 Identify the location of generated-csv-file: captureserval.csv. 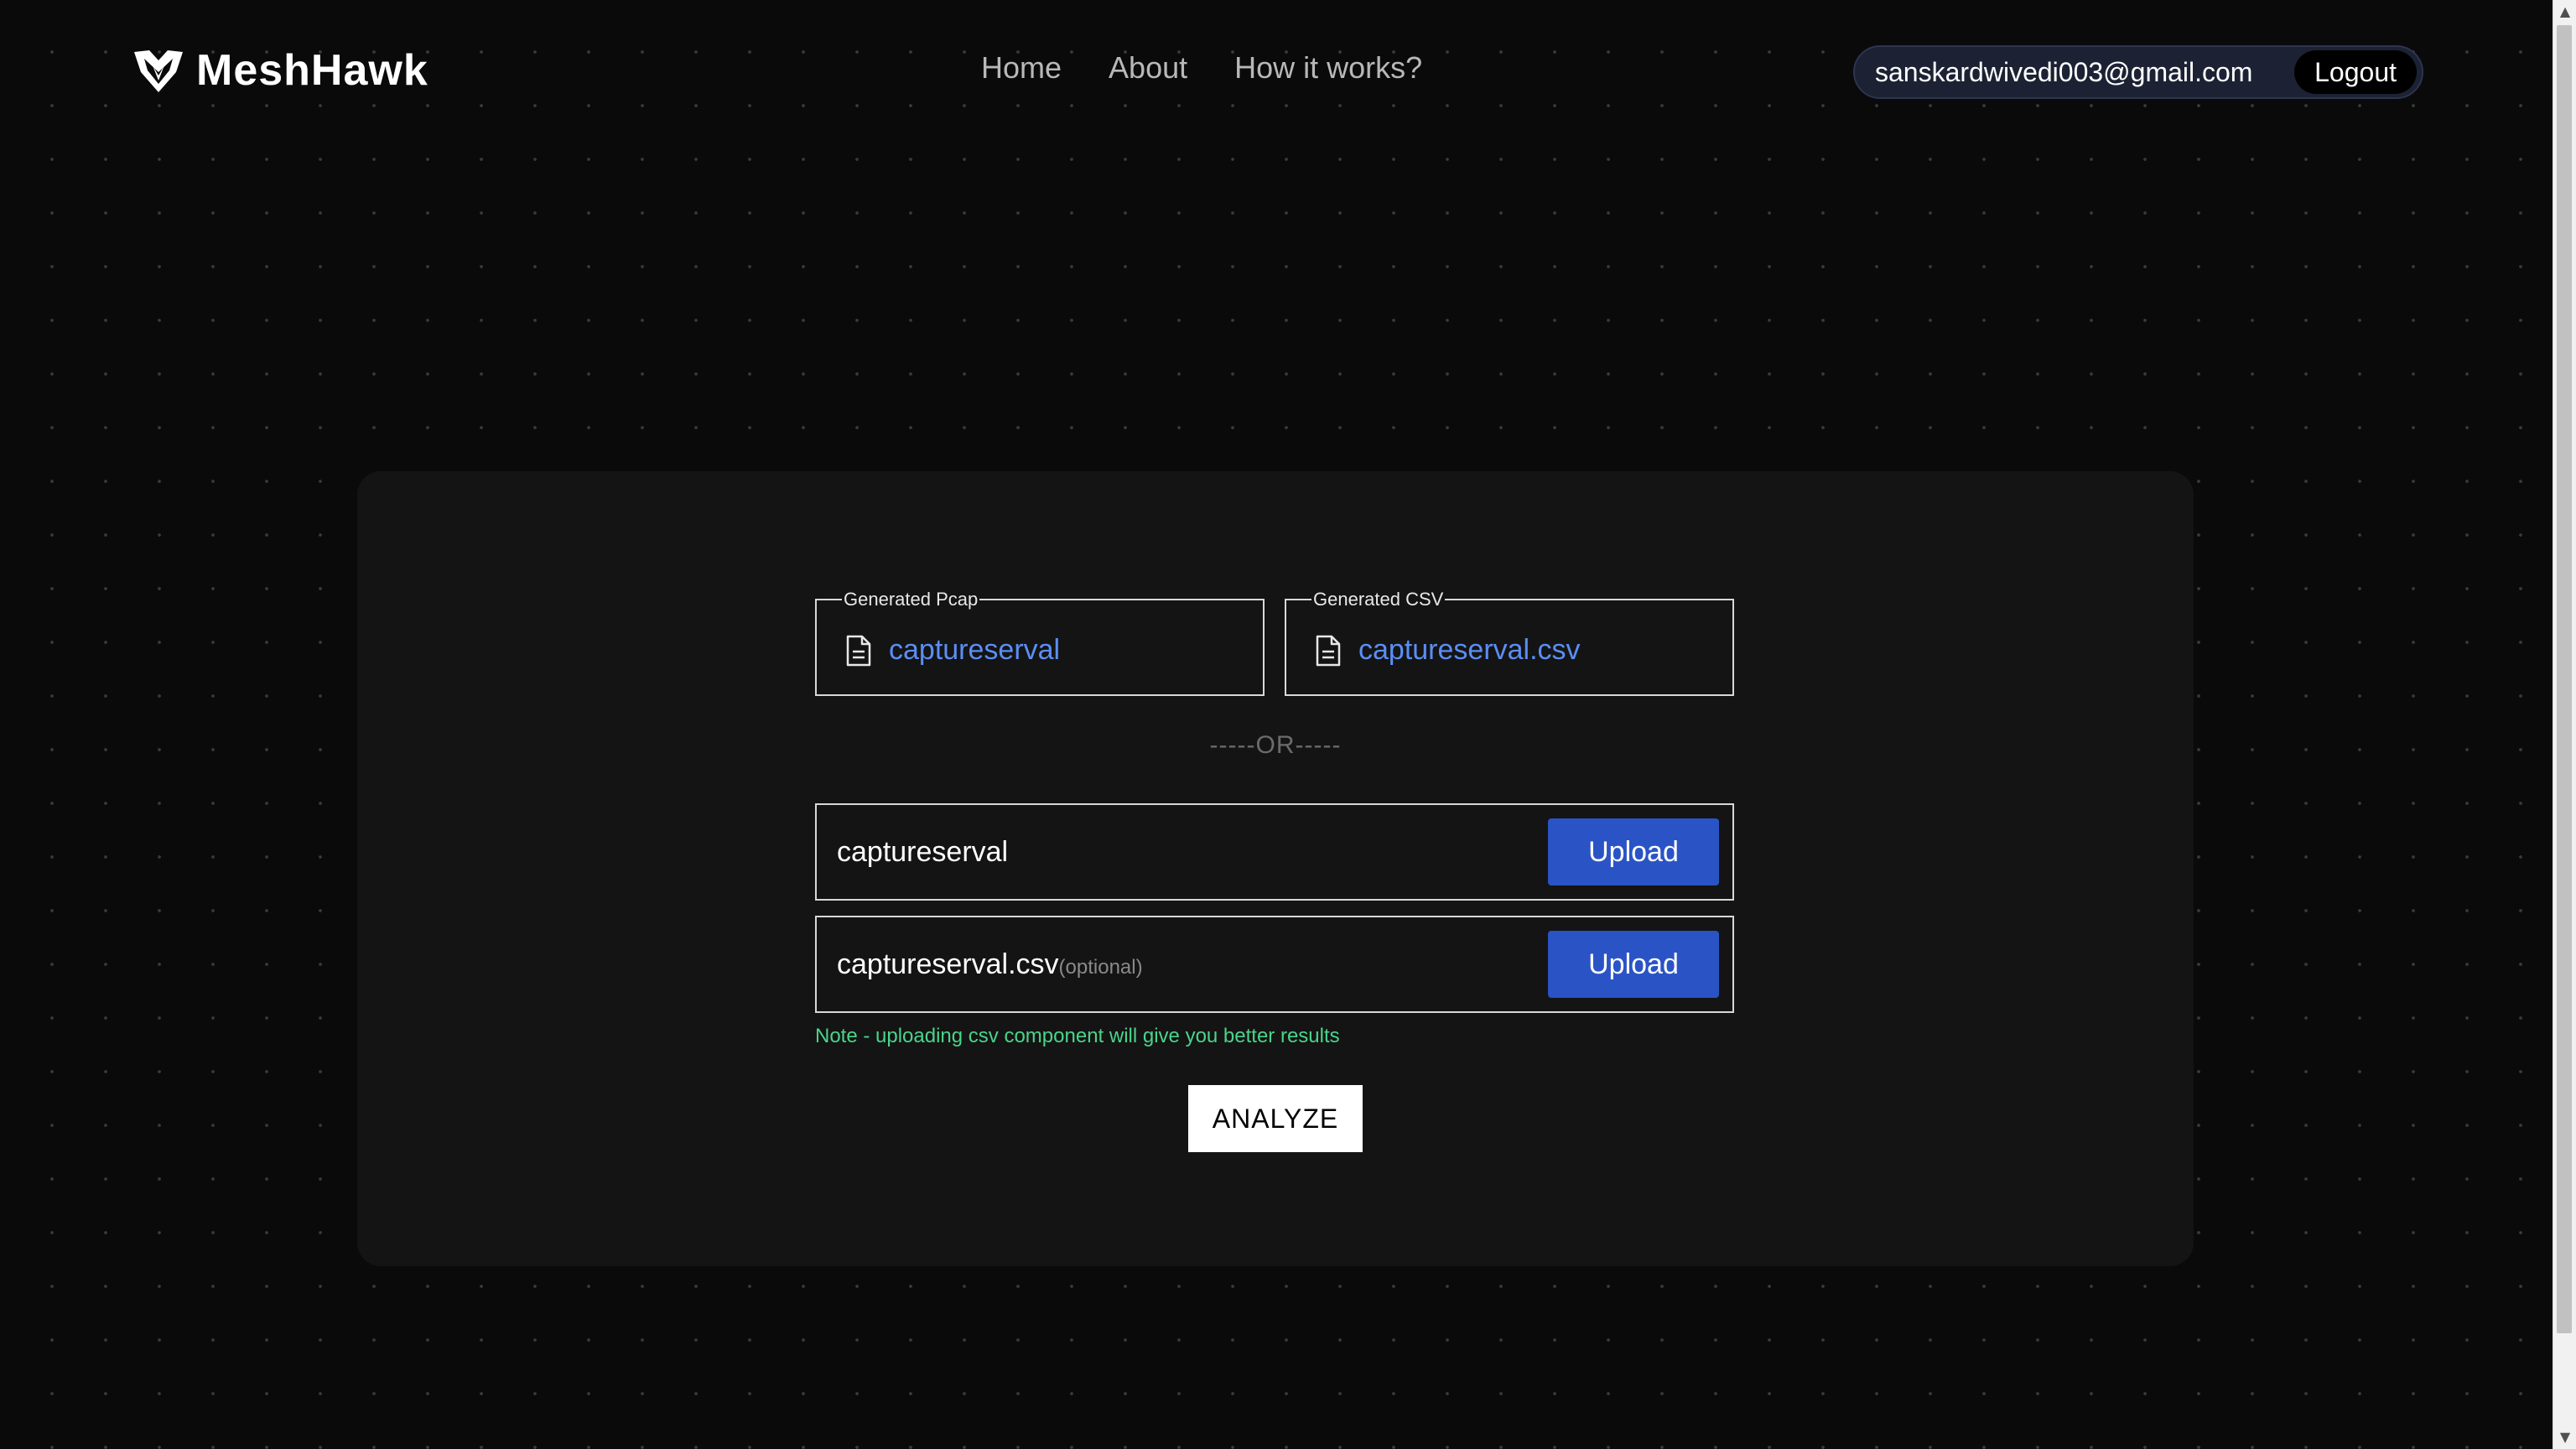
(1448, 650).